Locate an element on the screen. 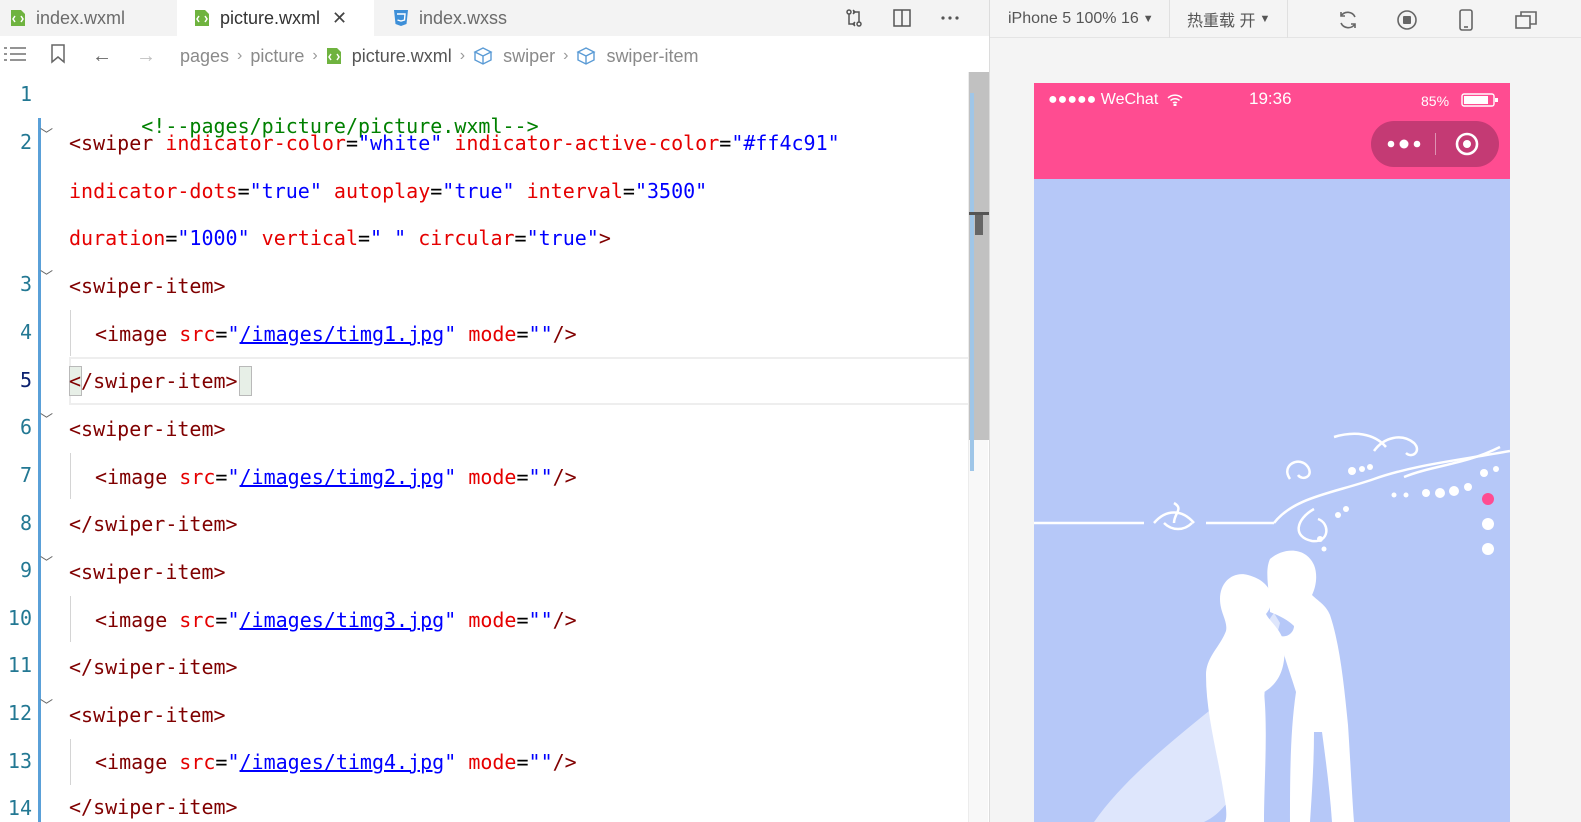 The image size is (1581, 822). tab-index-wxml: index.wxml is located at coordinates (88, 18).